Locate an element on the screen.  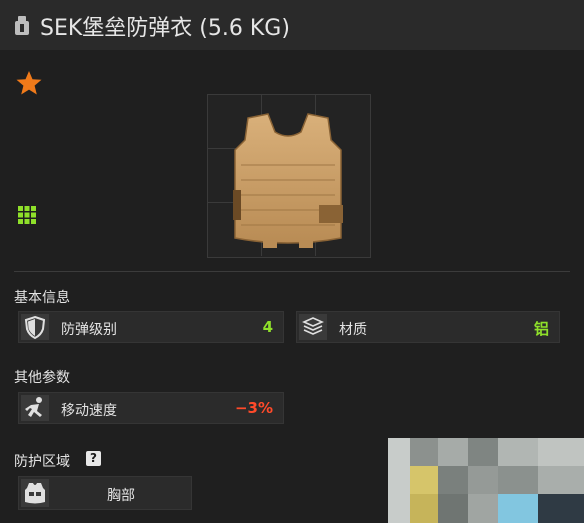
grid-size-icon is located at coordinates (27, 215).